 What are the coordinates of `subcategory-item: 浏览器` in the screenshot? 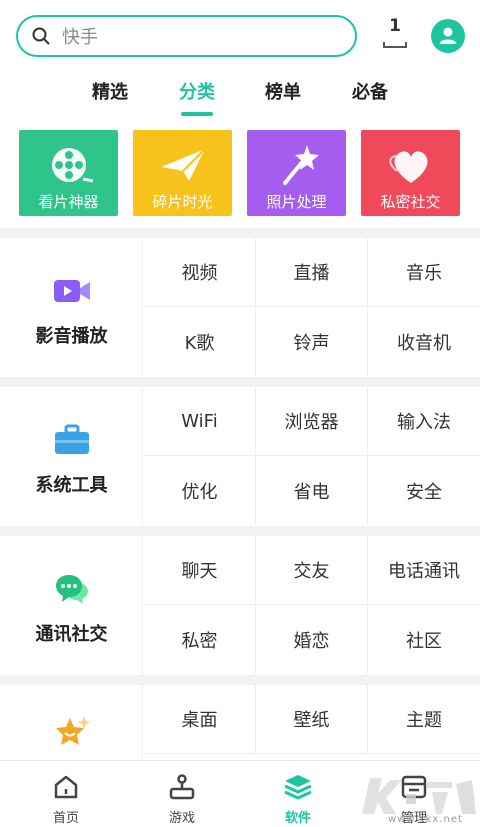 It's located at (312, 421).